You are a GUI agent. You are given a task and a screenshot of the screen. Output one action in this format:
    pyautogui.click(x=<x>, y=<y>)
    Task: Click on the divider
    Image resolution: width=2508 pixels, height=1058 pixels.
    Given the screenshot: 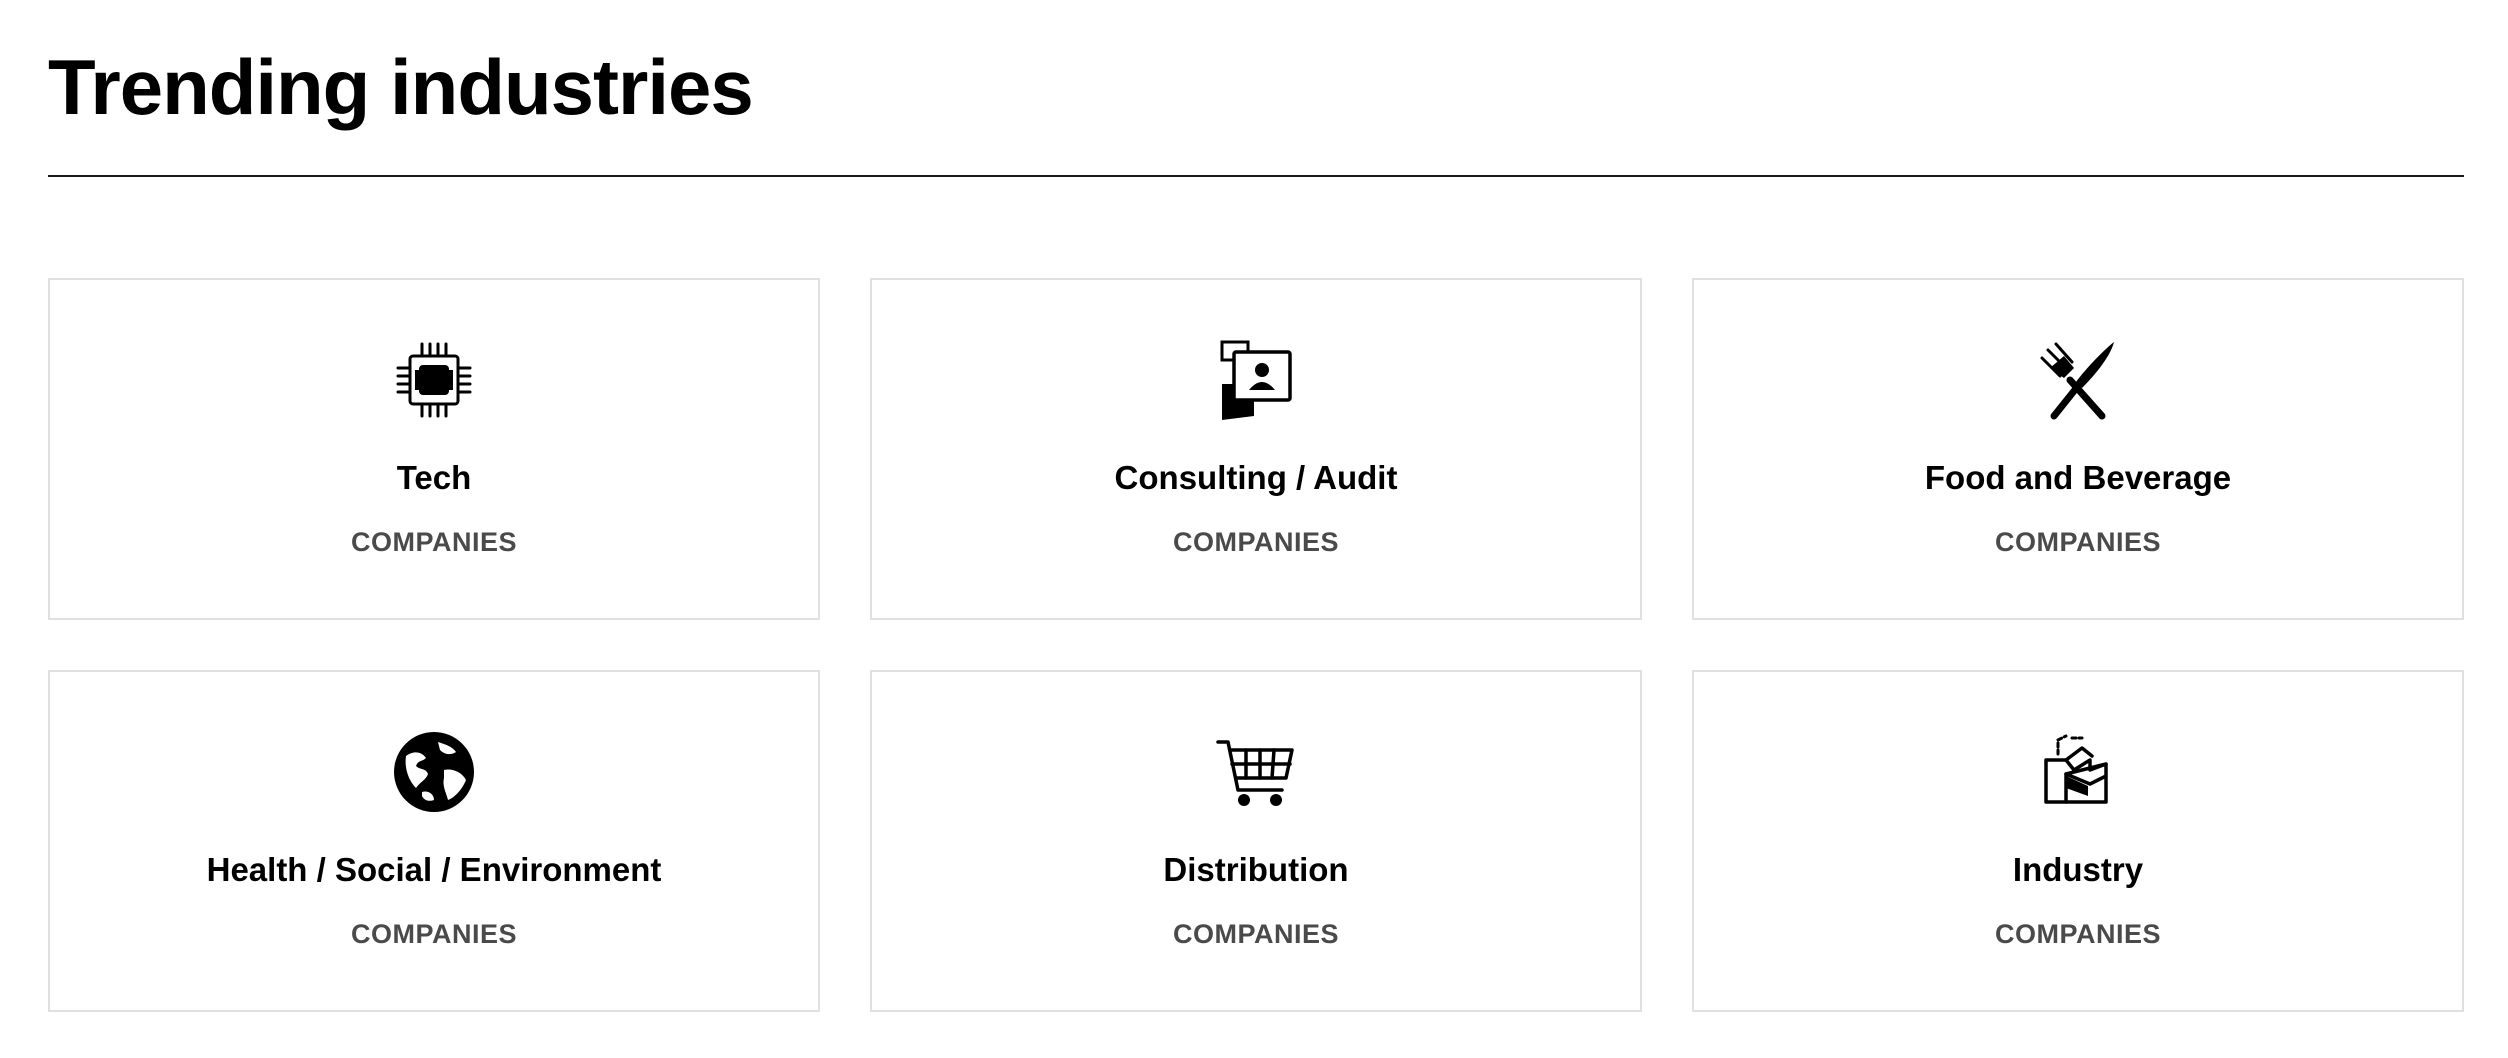 What is the action you would take?
    pyautogui.click(x=1256, y=176)
    